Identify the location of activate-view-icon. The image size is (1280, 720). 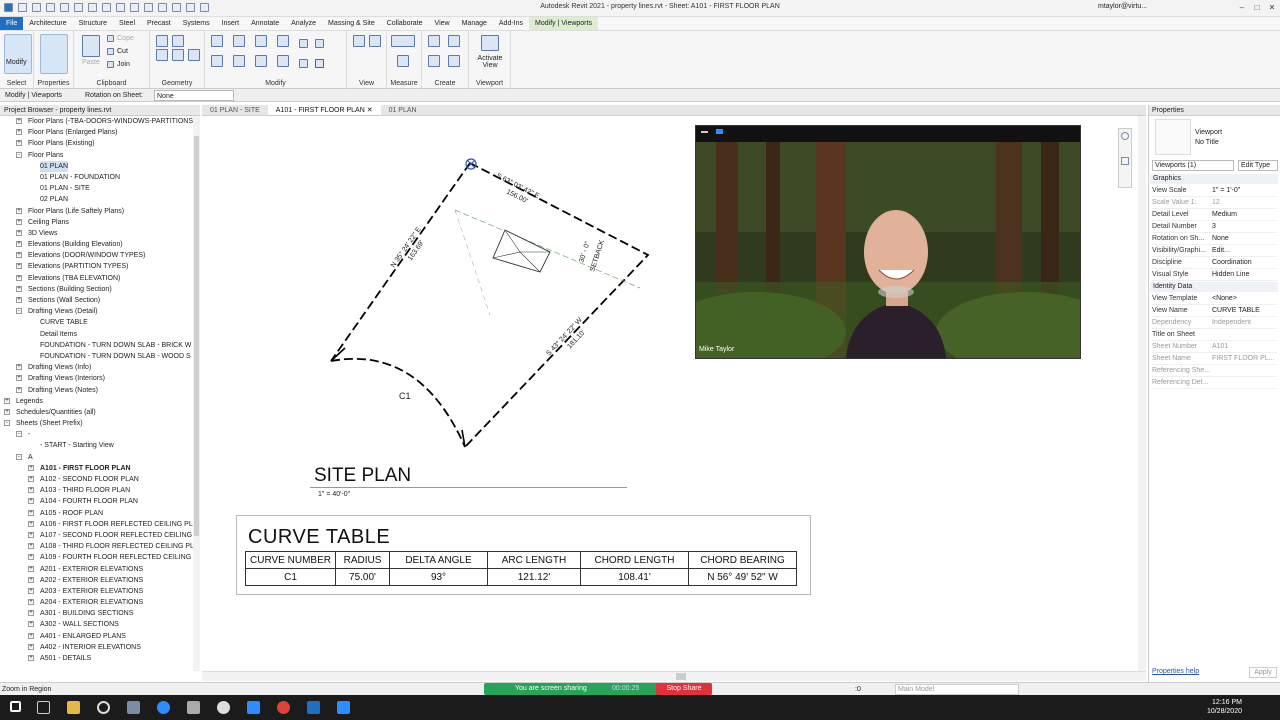
(490, 43).